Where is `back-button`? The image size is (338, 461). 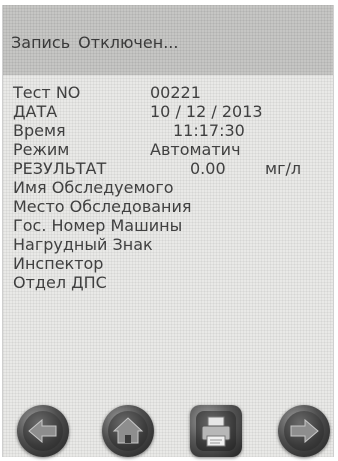
back-button is located at coordinates (43, 431).